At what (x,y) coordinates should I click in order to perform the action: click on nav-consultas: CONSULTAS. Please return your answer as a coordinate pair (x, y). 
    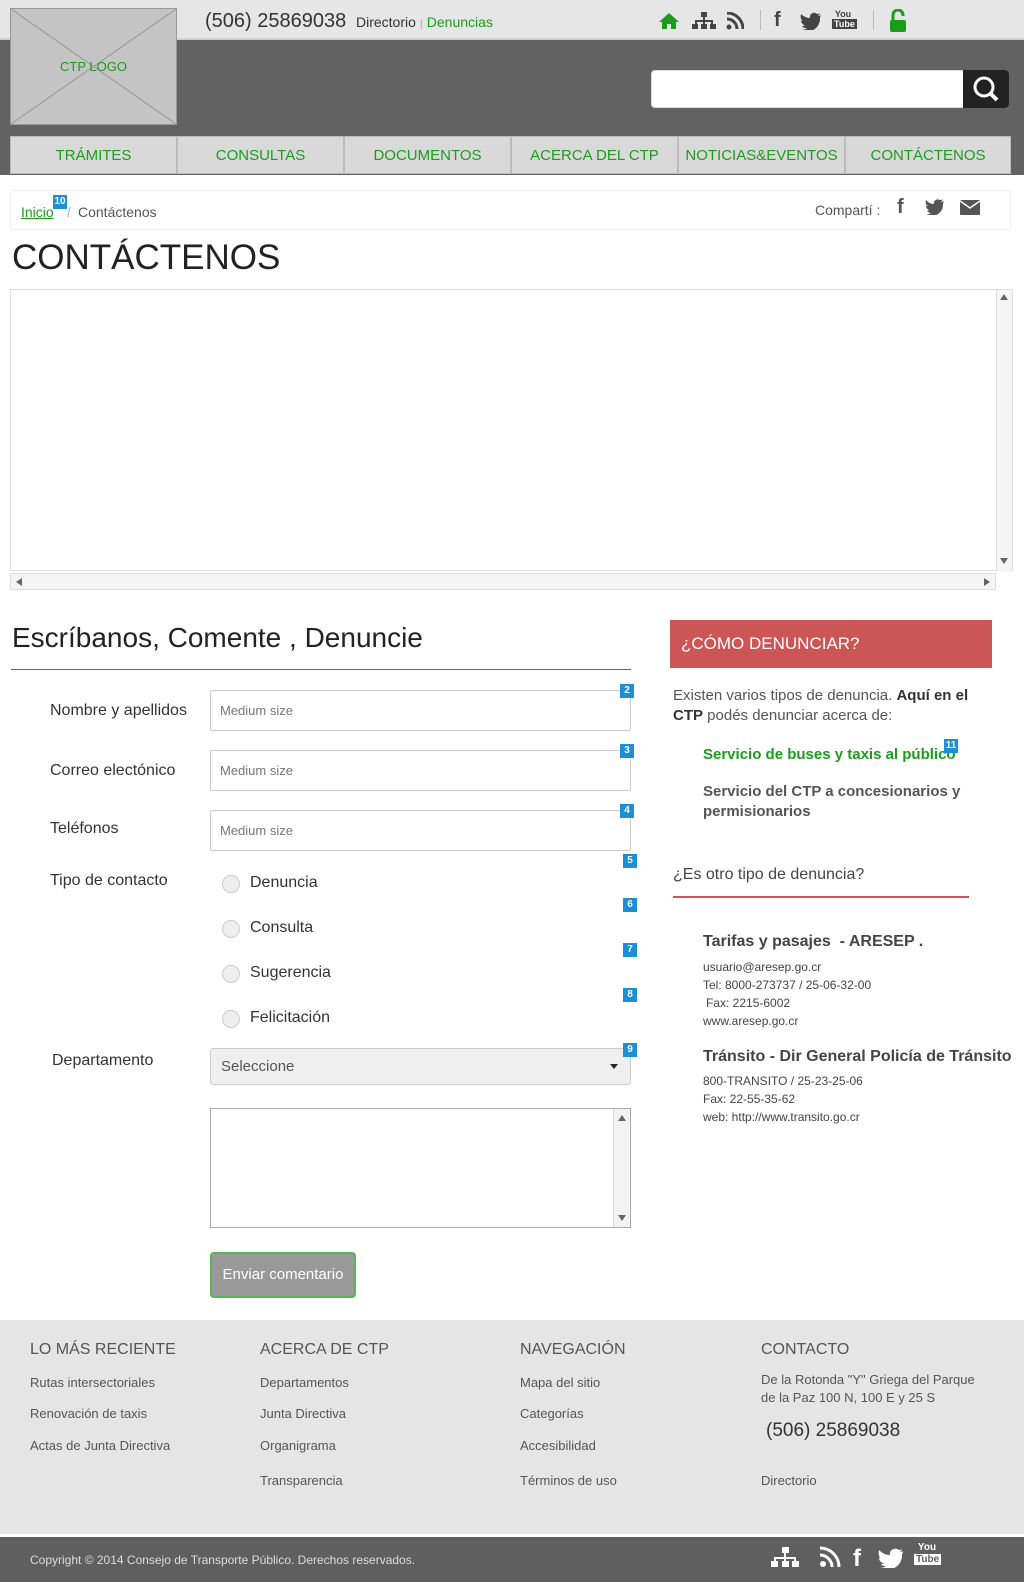
    Looking at the image, I should click on (260, 155).